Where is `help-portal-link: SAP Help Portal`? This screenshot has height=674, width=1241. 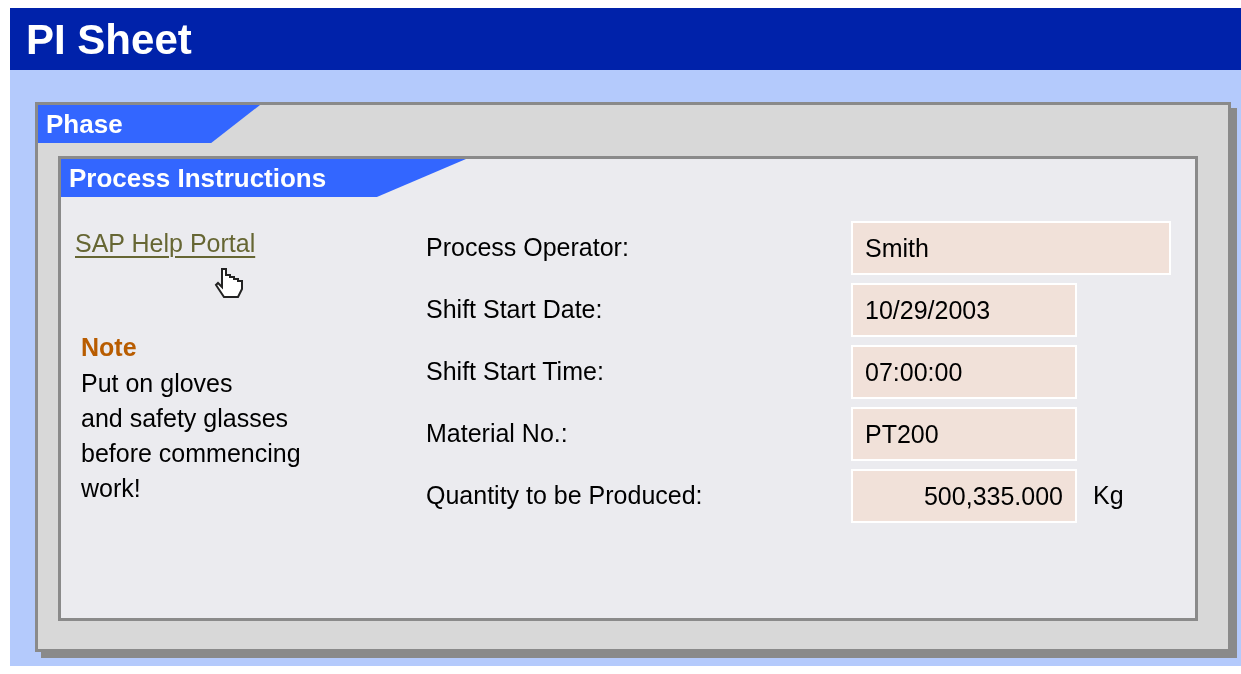 help-portal-link: SAP Help Portal is located at coordinates (165, 244).